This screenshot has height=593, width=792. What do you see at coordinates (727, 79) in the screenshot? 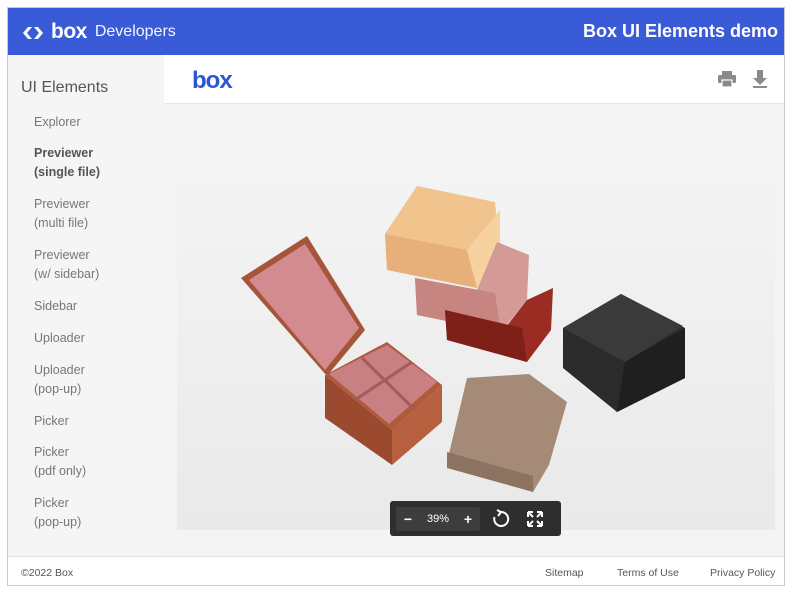
I see `print-icon` at bounding box center [727, 79].